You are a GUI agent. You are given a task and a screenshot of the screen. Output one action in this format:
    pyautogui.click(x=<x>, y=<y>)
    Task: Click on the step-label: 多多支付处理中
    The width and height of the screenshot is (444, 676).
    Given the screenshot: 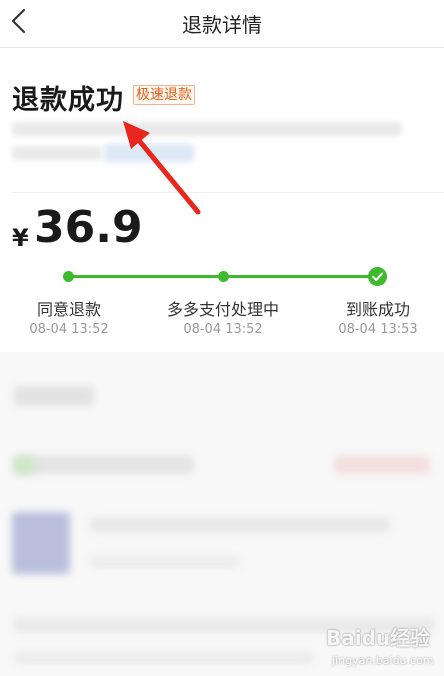 What is the action you would take?
    pyautogui.click(x=222, y=309)
    